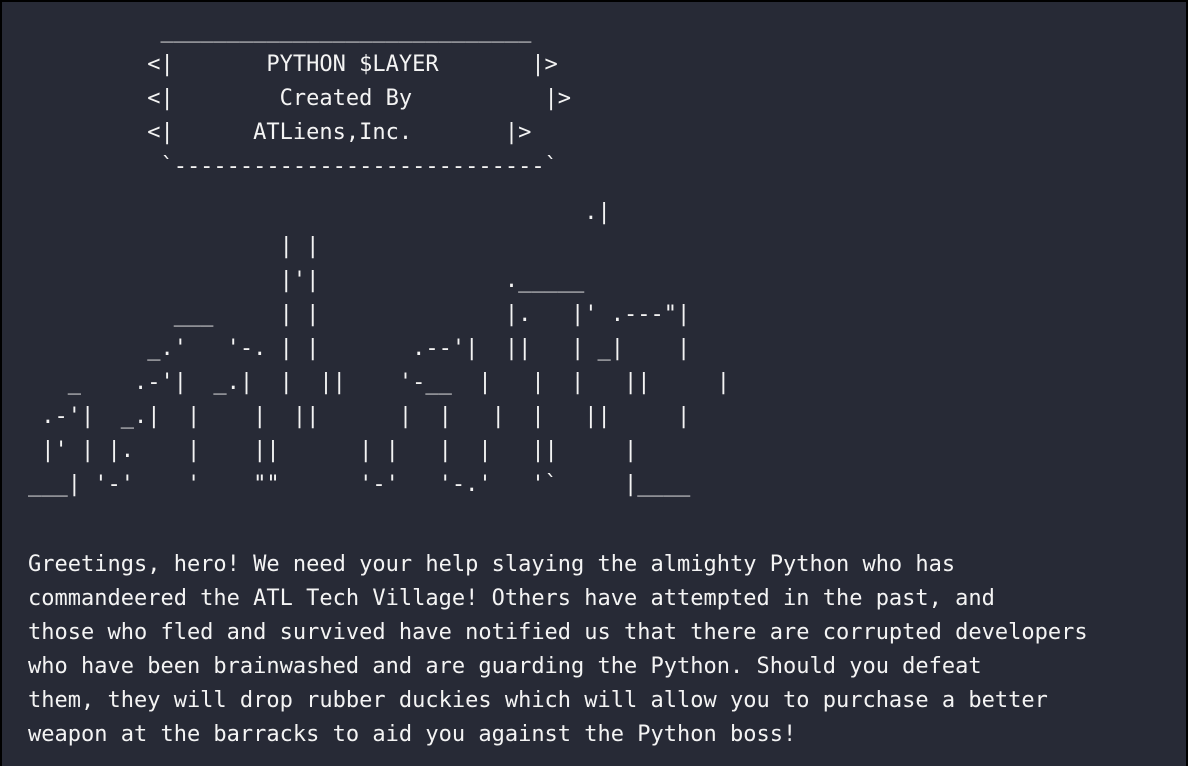  I want to click on banner-company-line: <| ATLiens,Inc. |>, so click(280, 132).